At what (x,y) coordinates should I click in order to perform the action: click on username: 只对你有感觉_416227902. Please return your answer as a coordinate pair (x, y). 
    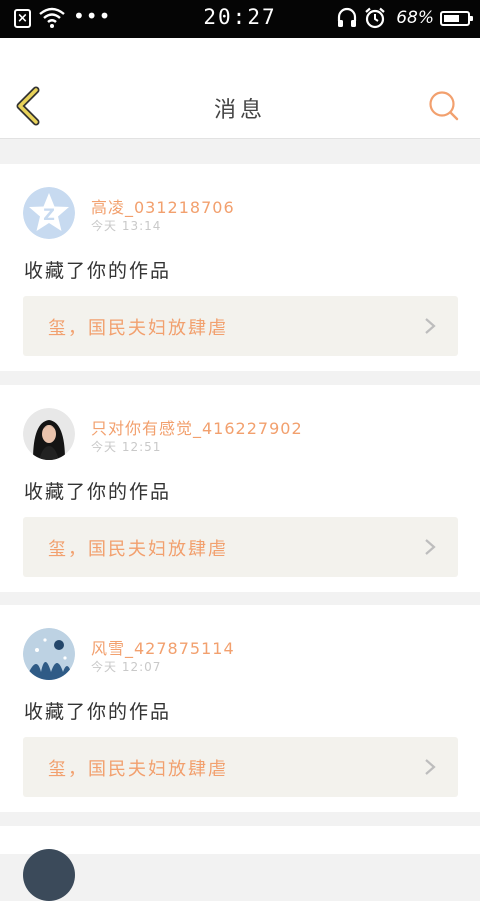
    Looking at the image, I should click on (197, 427).